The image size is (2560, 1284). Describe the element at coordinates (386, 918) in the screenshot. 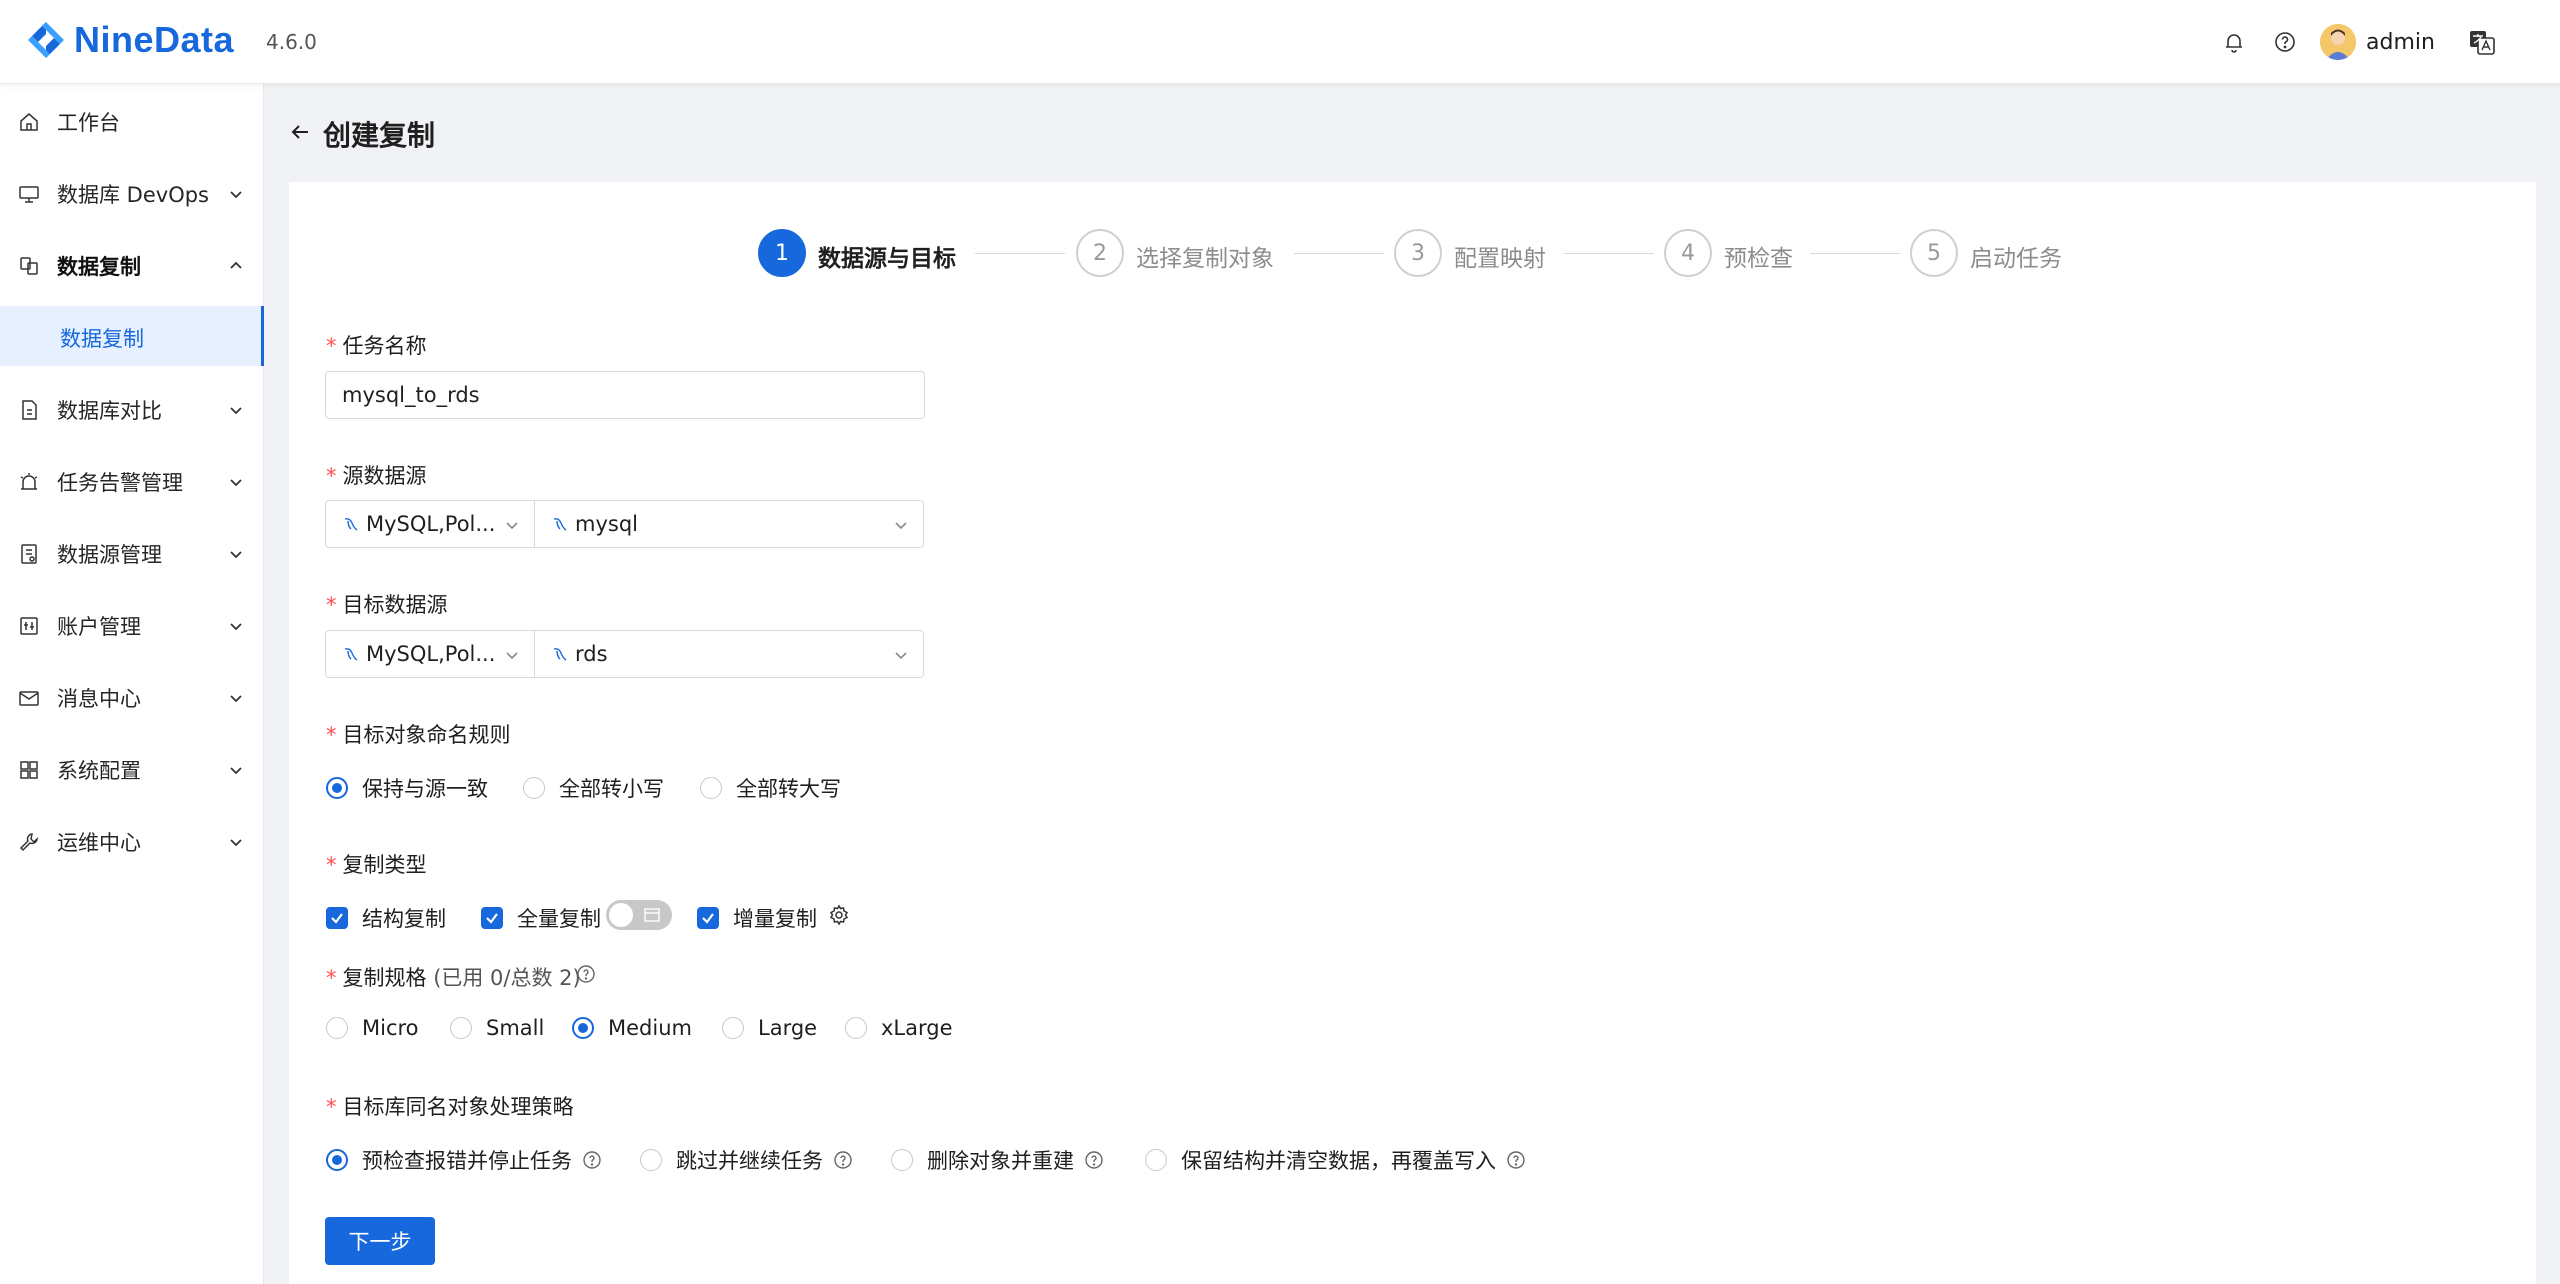

I see `copy-type-structure: 结构复制` at that location.